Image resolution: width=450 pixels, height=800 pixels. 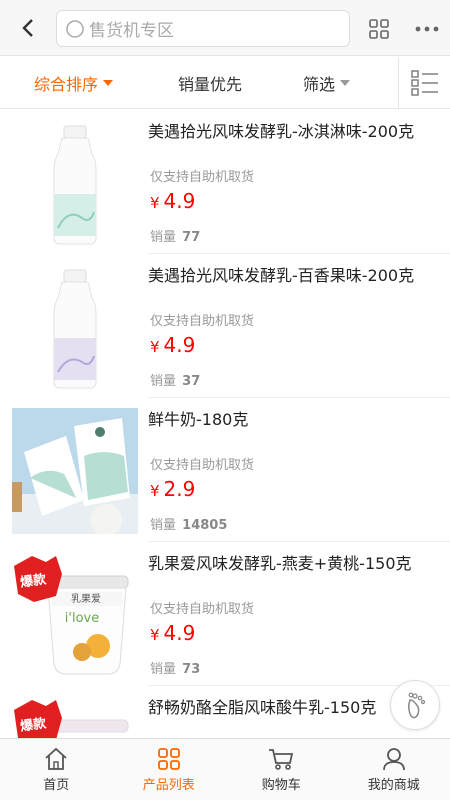 What do you see at coordinates (82, 618) in the screenshot?
I see `cup-logo-text: i'love` at bounding box center [82, 618].